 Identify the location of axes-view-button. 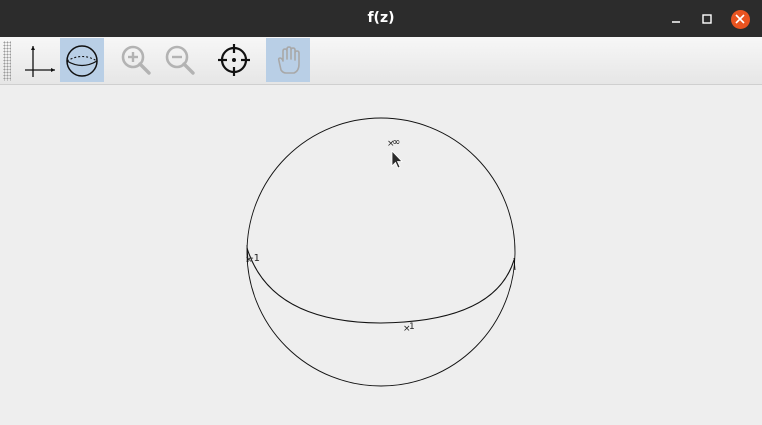
(39, 60).